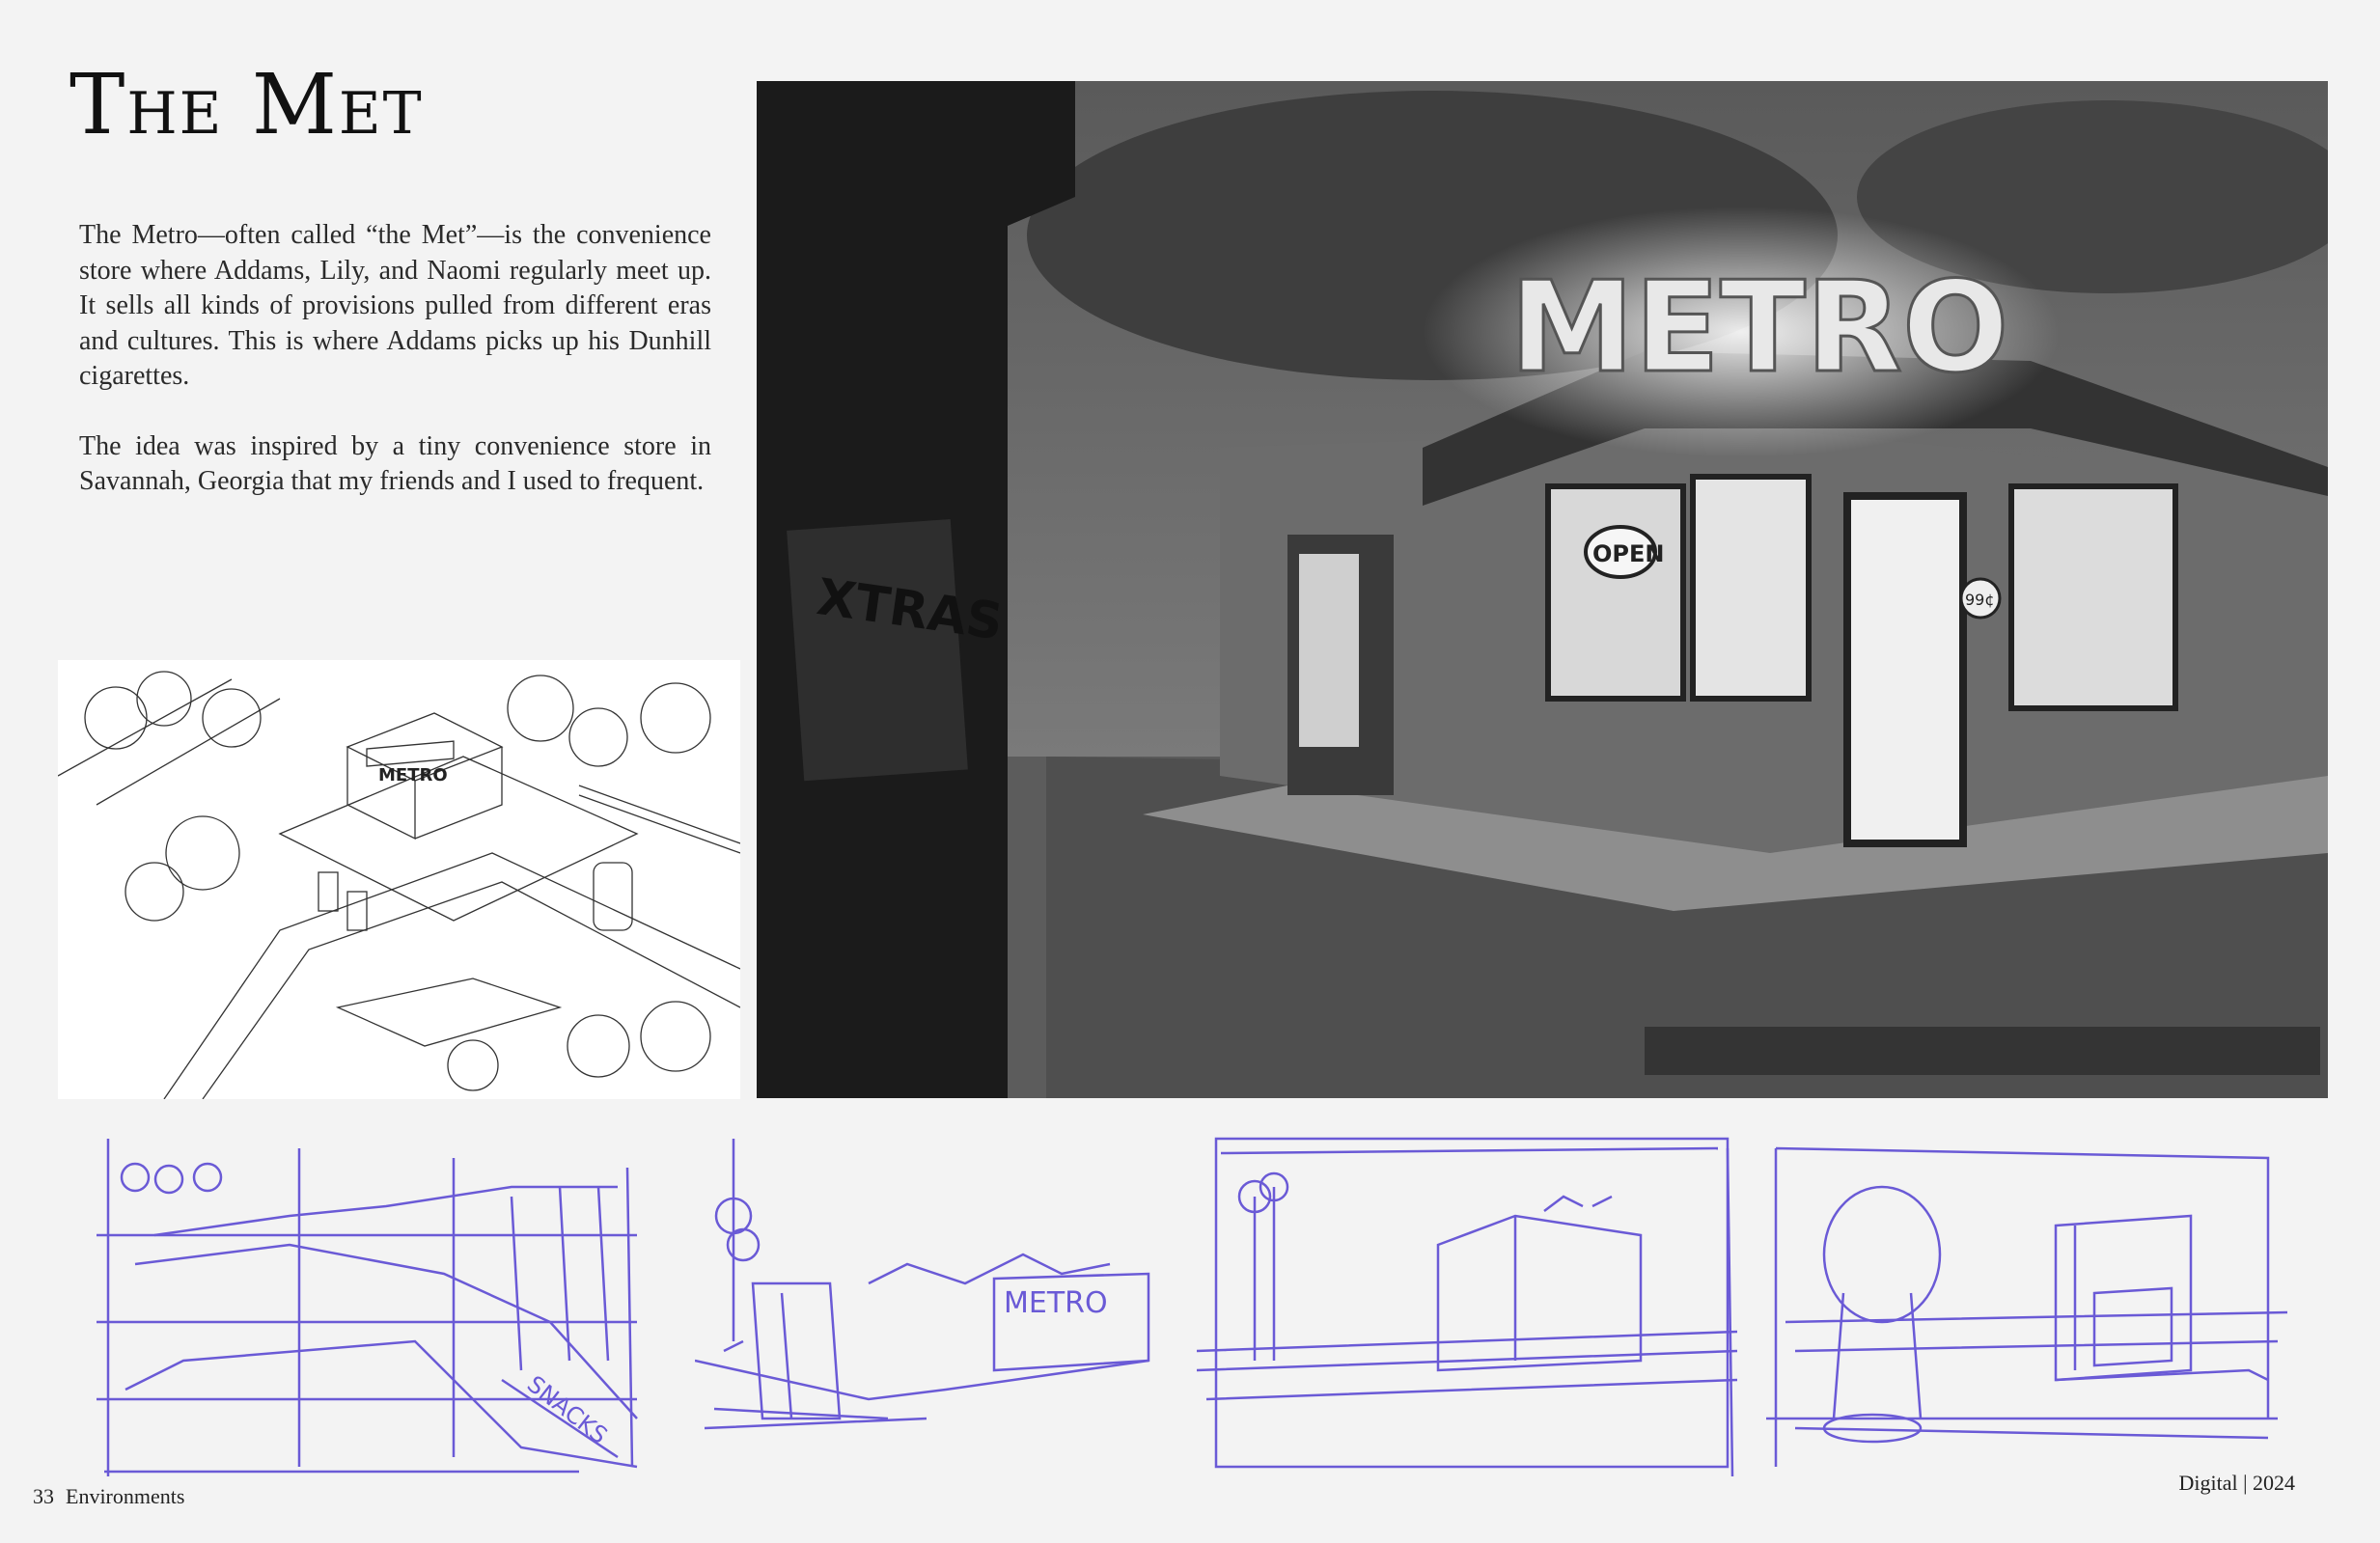 The width and height of the screenshot is (2380, 1543). What do you see at coordinates (1467, 1307) in the screenshot?
I see `thumbnail-sketch-3-drawing` at bounding box center [1467, 1307].